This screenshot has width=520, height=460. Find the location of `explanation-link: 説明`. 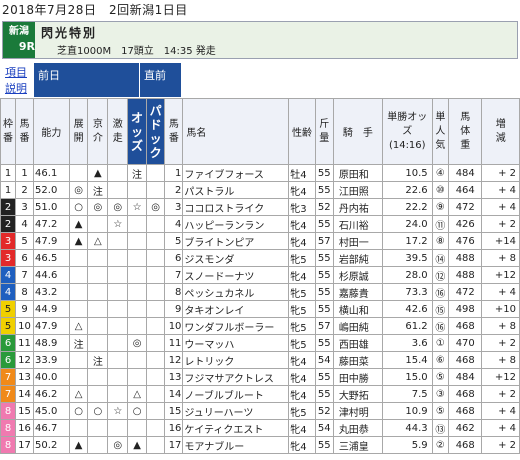

explanation-link: 説明 is located at coordinates (16, 88).